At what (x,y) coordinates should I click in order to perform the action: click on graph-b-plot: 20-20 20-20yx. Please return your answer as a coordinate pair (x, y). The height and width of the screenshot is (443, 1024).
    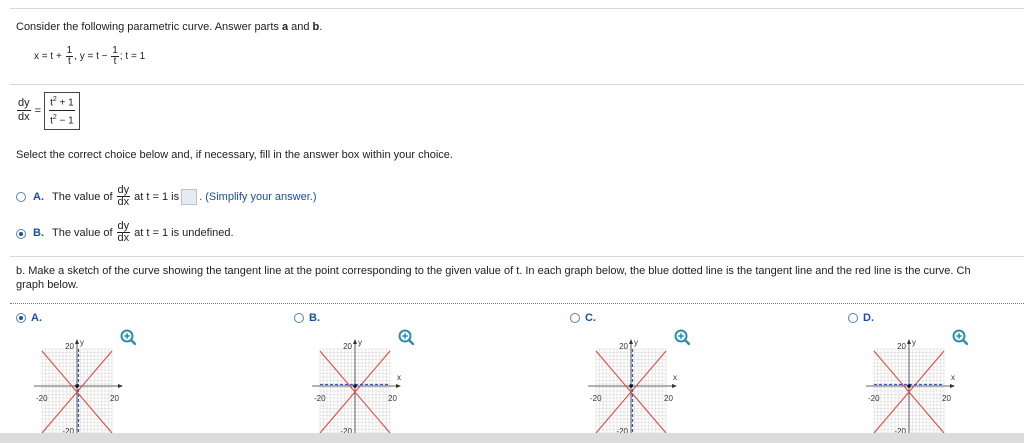
    Looking at the image, I should click on (356, 386).